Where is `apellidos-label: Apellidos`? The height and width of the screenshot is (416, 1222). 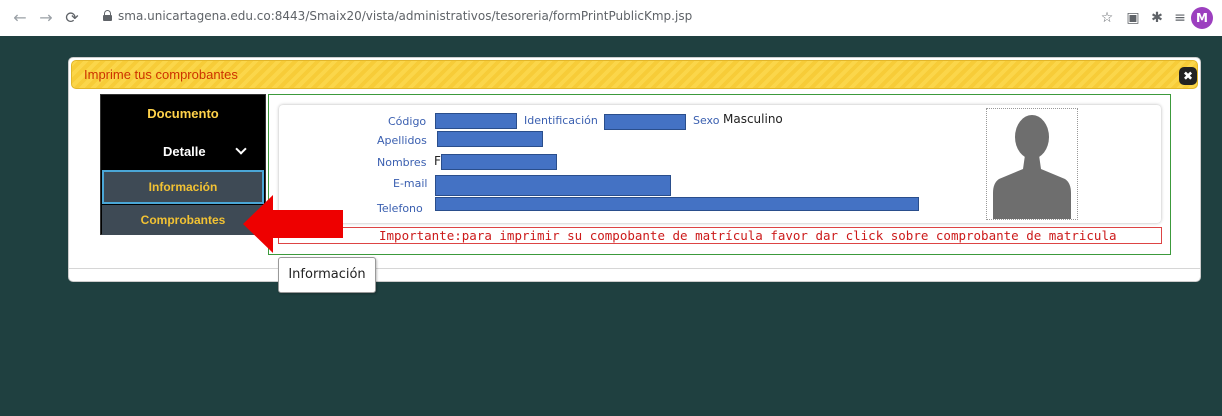
apellidos-label: Apellidos is located at coordinates (402, 140).